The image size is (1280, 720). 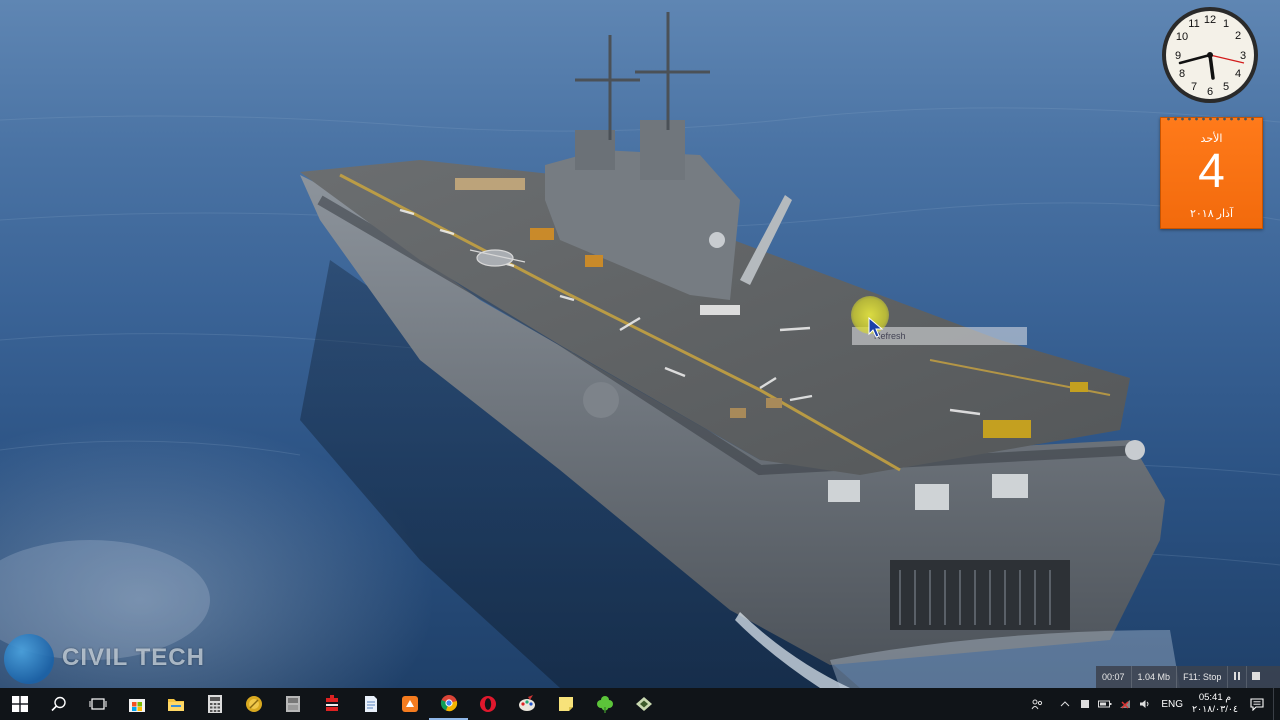 I want to click on svg-text: 2, so click(x=1238, y=36).